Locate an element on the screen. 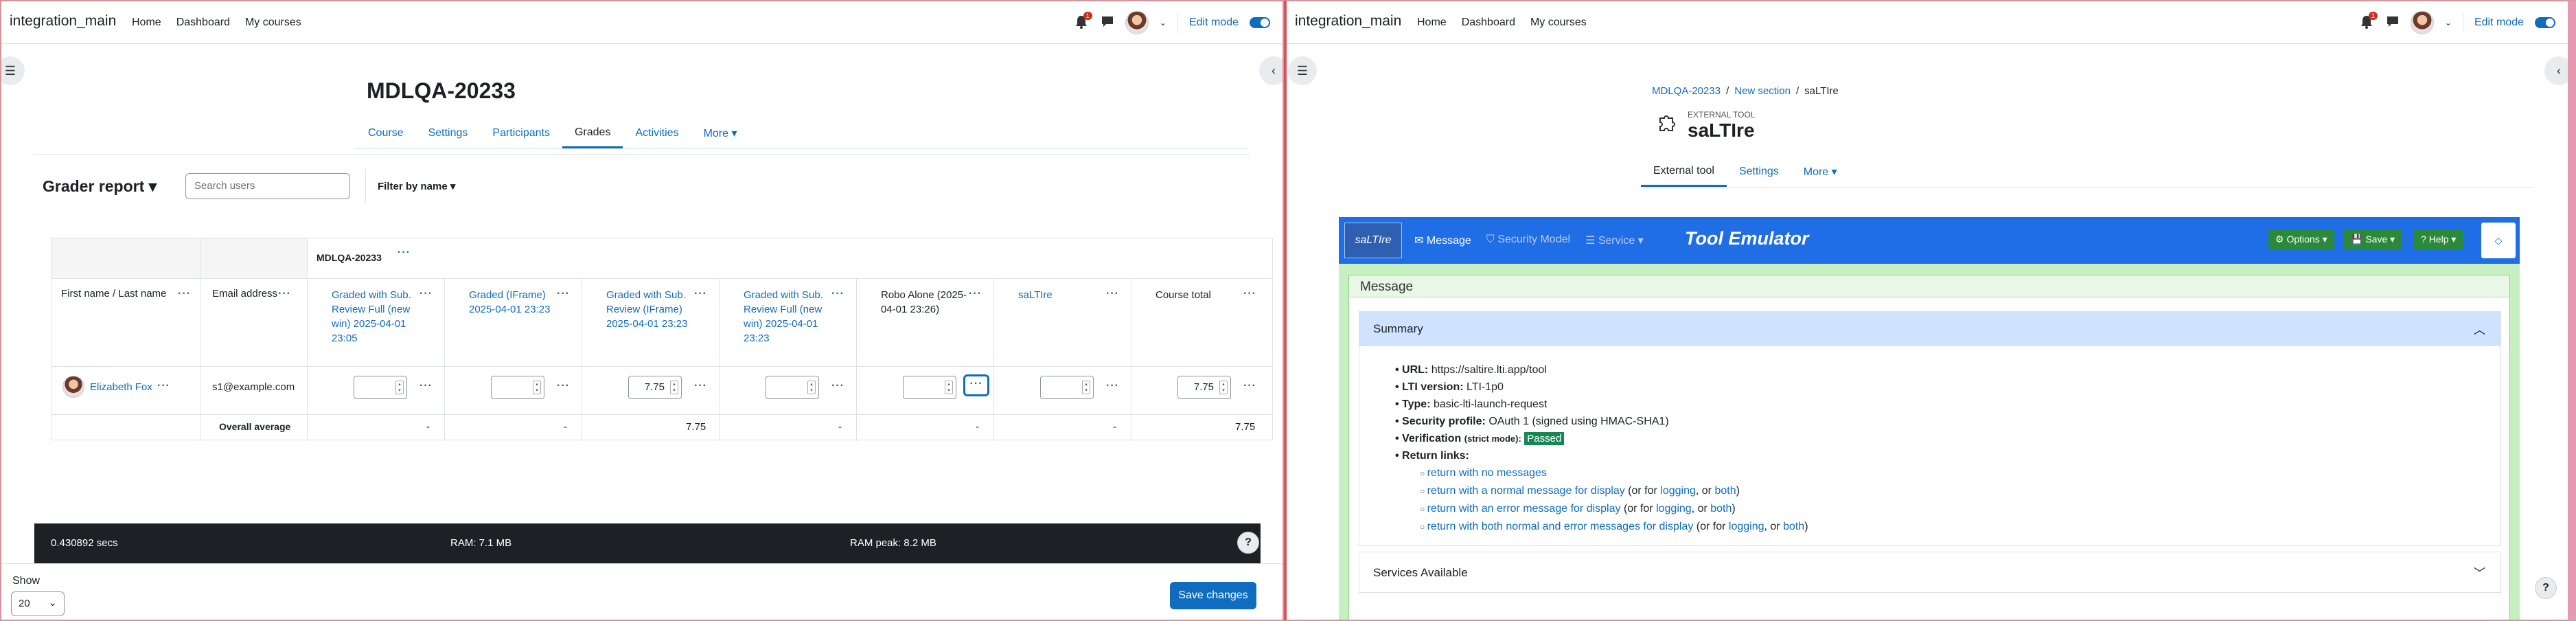  name-column-actions-icon: ··· is located at coordinates (185, 293).